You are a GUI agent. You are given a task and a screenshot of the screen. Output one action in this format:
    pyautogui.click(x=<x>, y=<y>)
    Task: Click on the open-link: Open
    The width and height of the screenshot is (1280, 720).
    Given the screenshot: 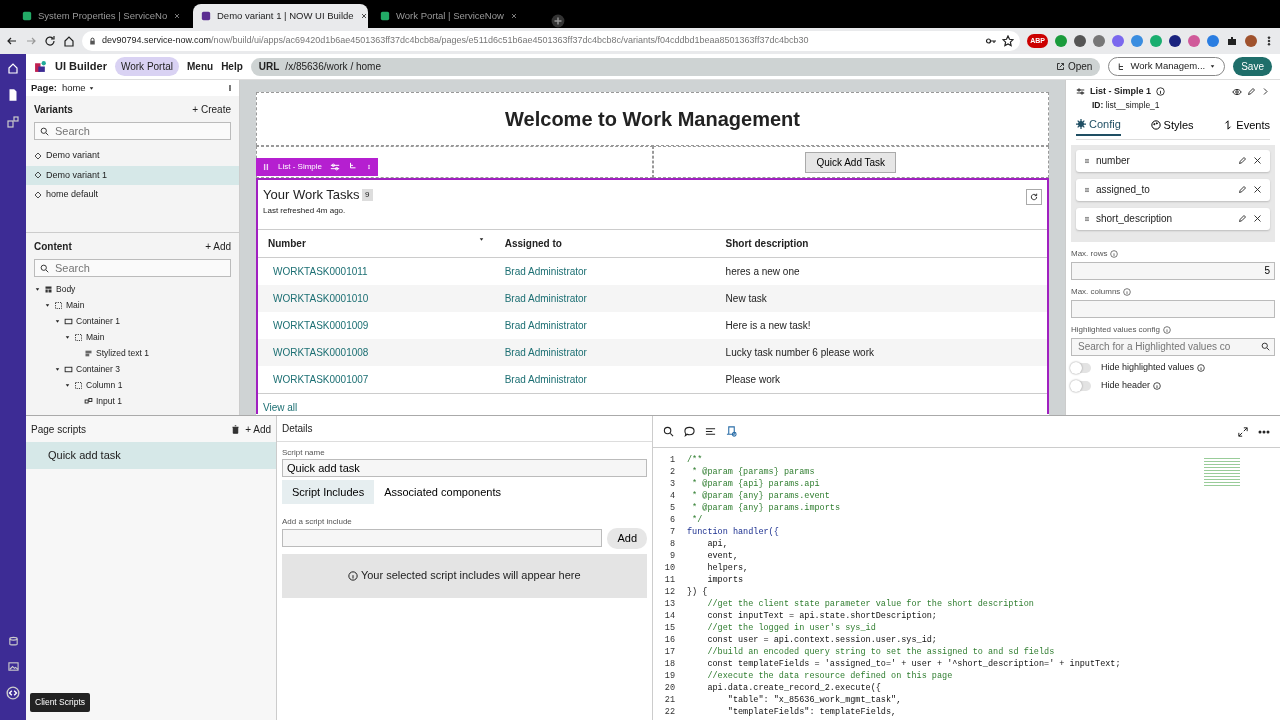 What is the action you would take?
    pyautogui.click(x=1074, y=66)
    